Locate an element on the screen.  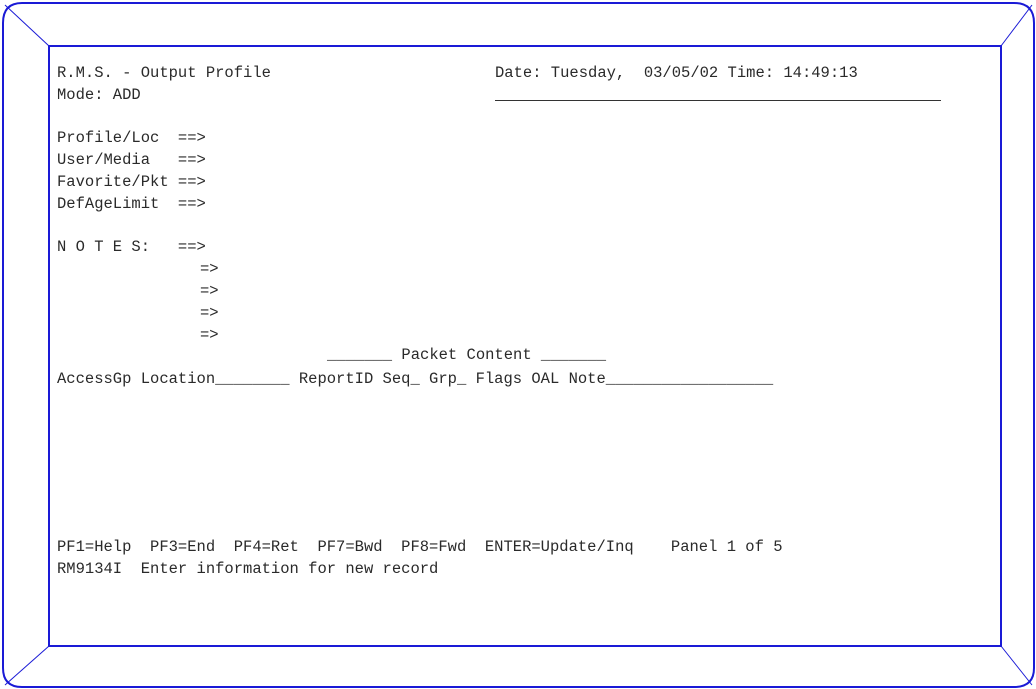
def-age-limit-label: DefAgeLimit ==> is located at coordinates (131, 204).